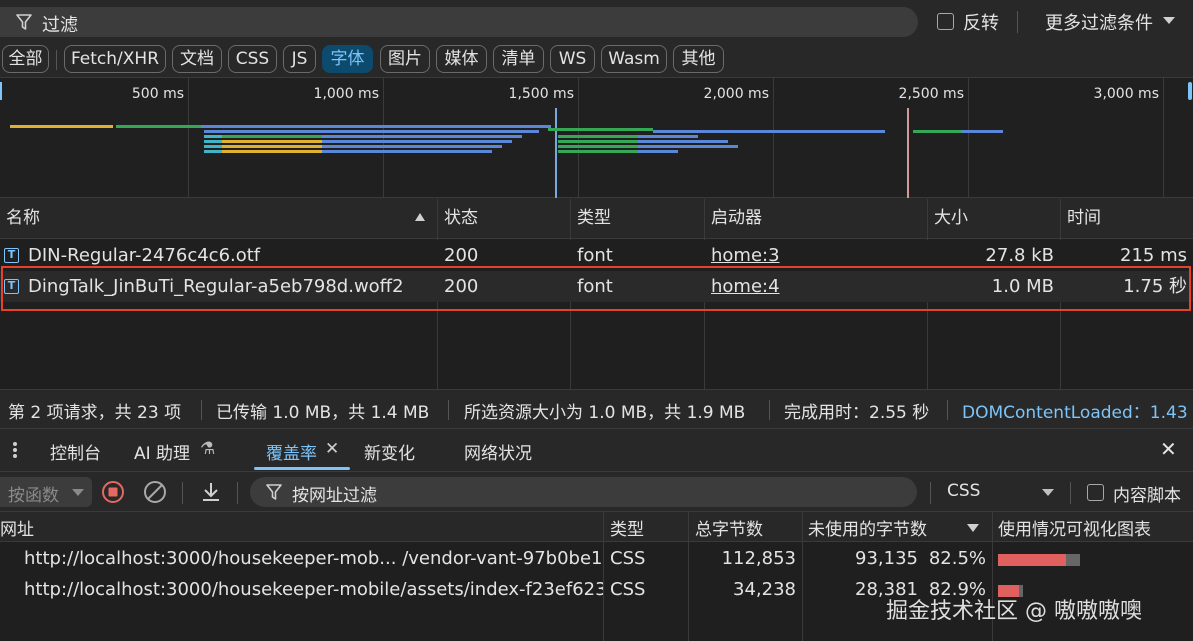  Describe the element at coordinates (1, 91) in the screenshot. I see `range-handle-left` at that location.